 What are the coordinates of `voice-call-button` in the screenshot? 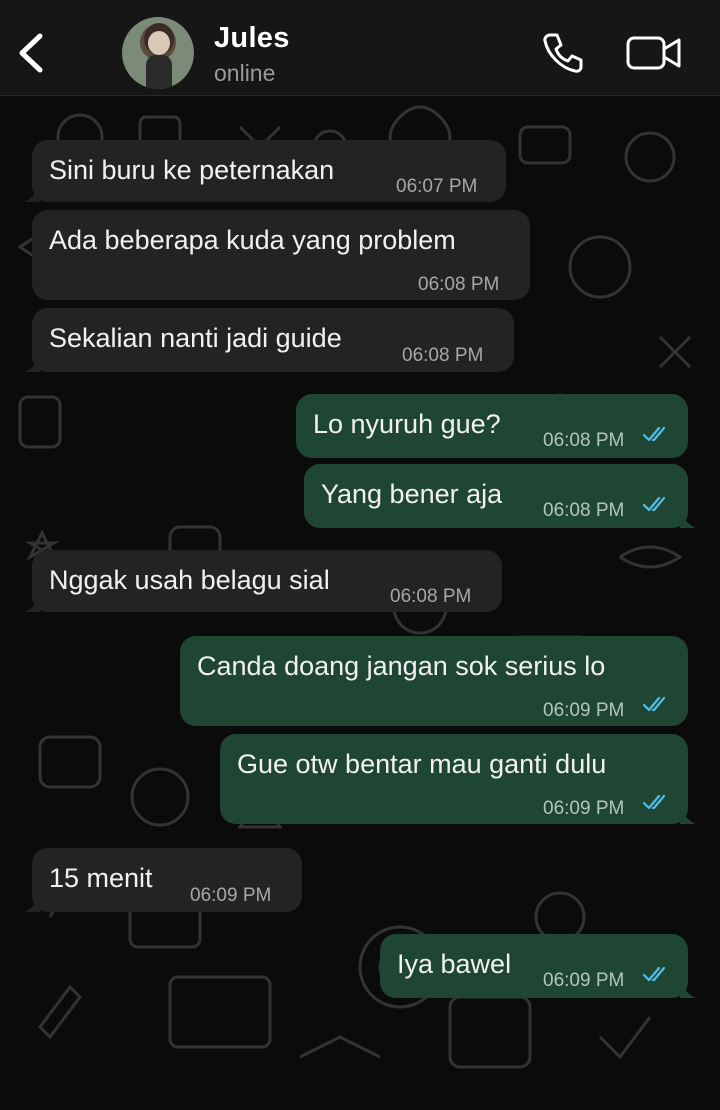 It's located at (563, 53).